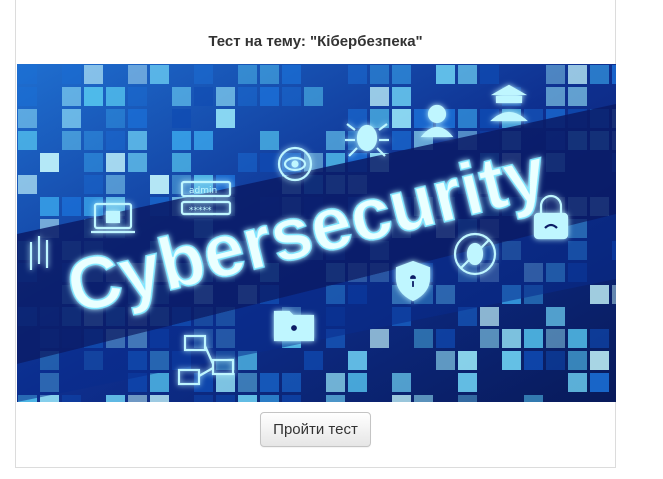 The width and height of the screenshot is (663, 479). Describe the element at coordinates (203, 191) in the screenshot. I see `admin-text: admin` at that location.